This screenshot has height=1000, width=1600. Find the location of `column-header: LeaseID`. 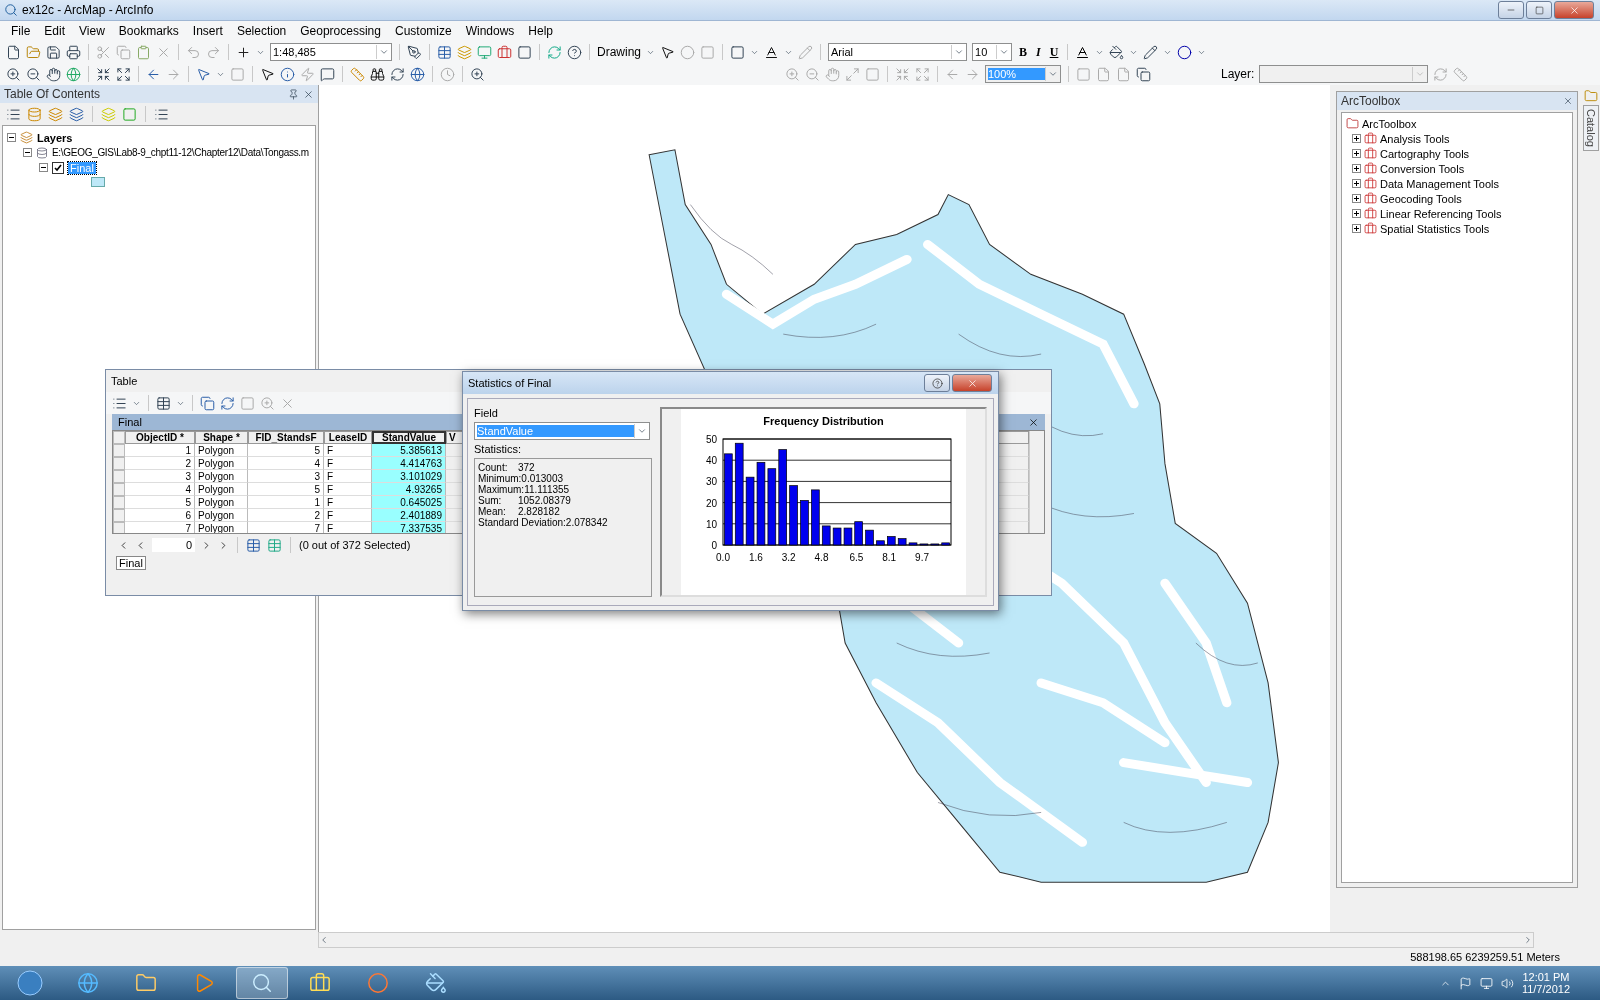

column-header: LeaseID is located at coordinates (348, 437).